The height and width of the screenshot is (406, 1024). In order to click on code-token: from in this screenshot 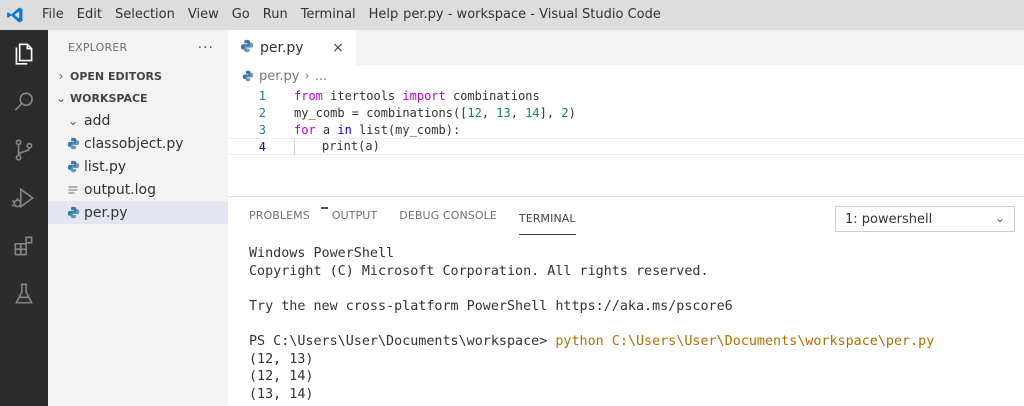, I will do `click(308, 95)`.